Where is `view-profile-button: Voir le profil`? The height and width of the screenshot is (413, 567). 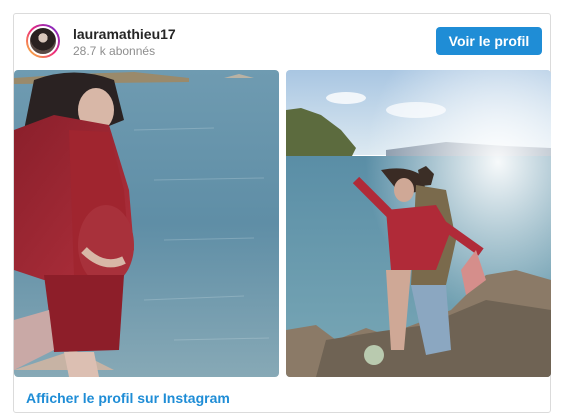
view-profile-button: Voir le profil is located at coordinates (489, 41).